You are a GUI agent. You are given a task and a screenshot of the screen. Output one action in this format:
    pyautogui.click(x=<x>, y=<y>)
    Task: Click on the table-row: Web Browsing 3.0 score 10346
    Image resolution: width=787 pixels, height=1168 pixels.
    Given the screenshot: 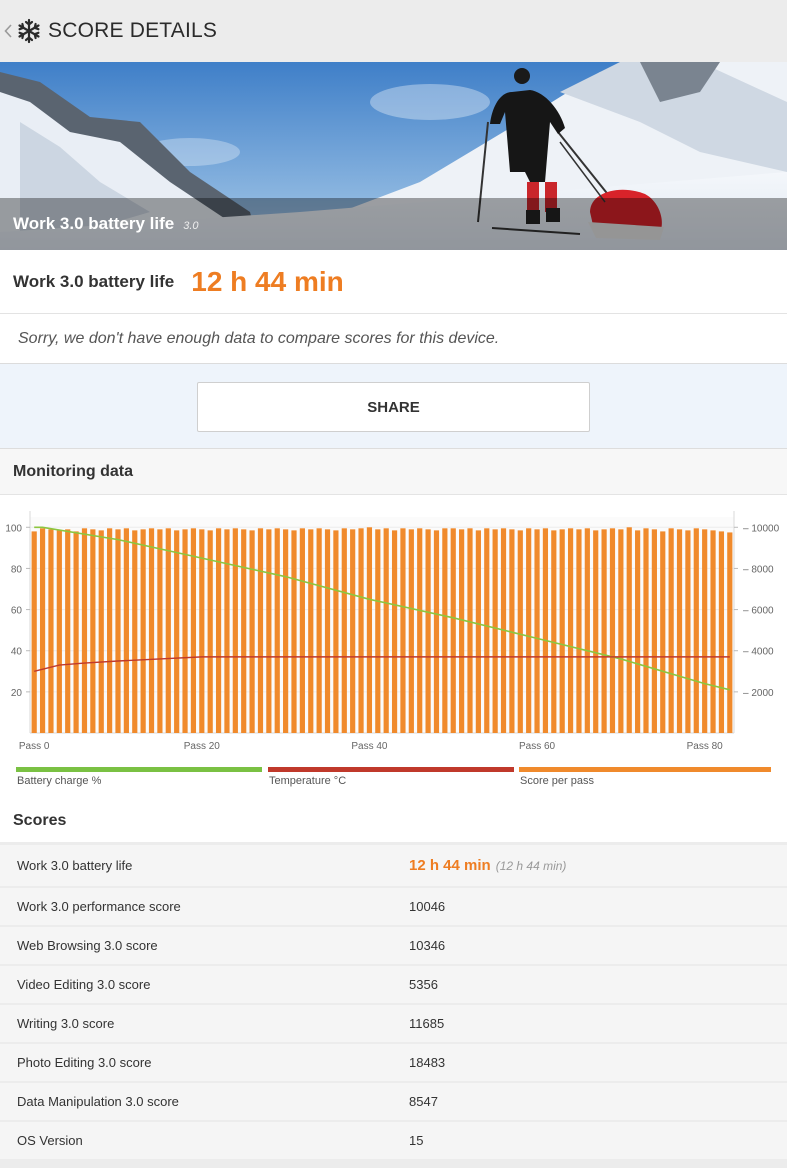 What is the action you would take?
    pyautogui.click(x=393, y=945)
    